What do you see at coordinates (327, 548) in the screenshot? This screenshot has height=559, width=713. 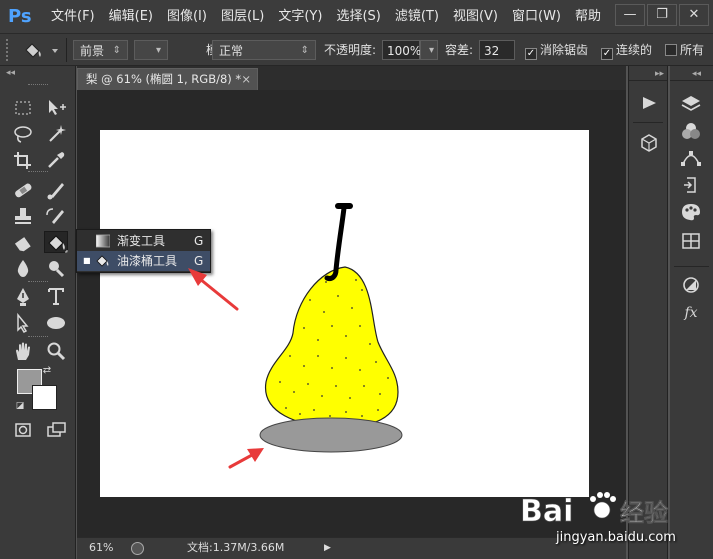 I see `status-menu-arrow-icon: ▶` at bounding box center [327, 548].